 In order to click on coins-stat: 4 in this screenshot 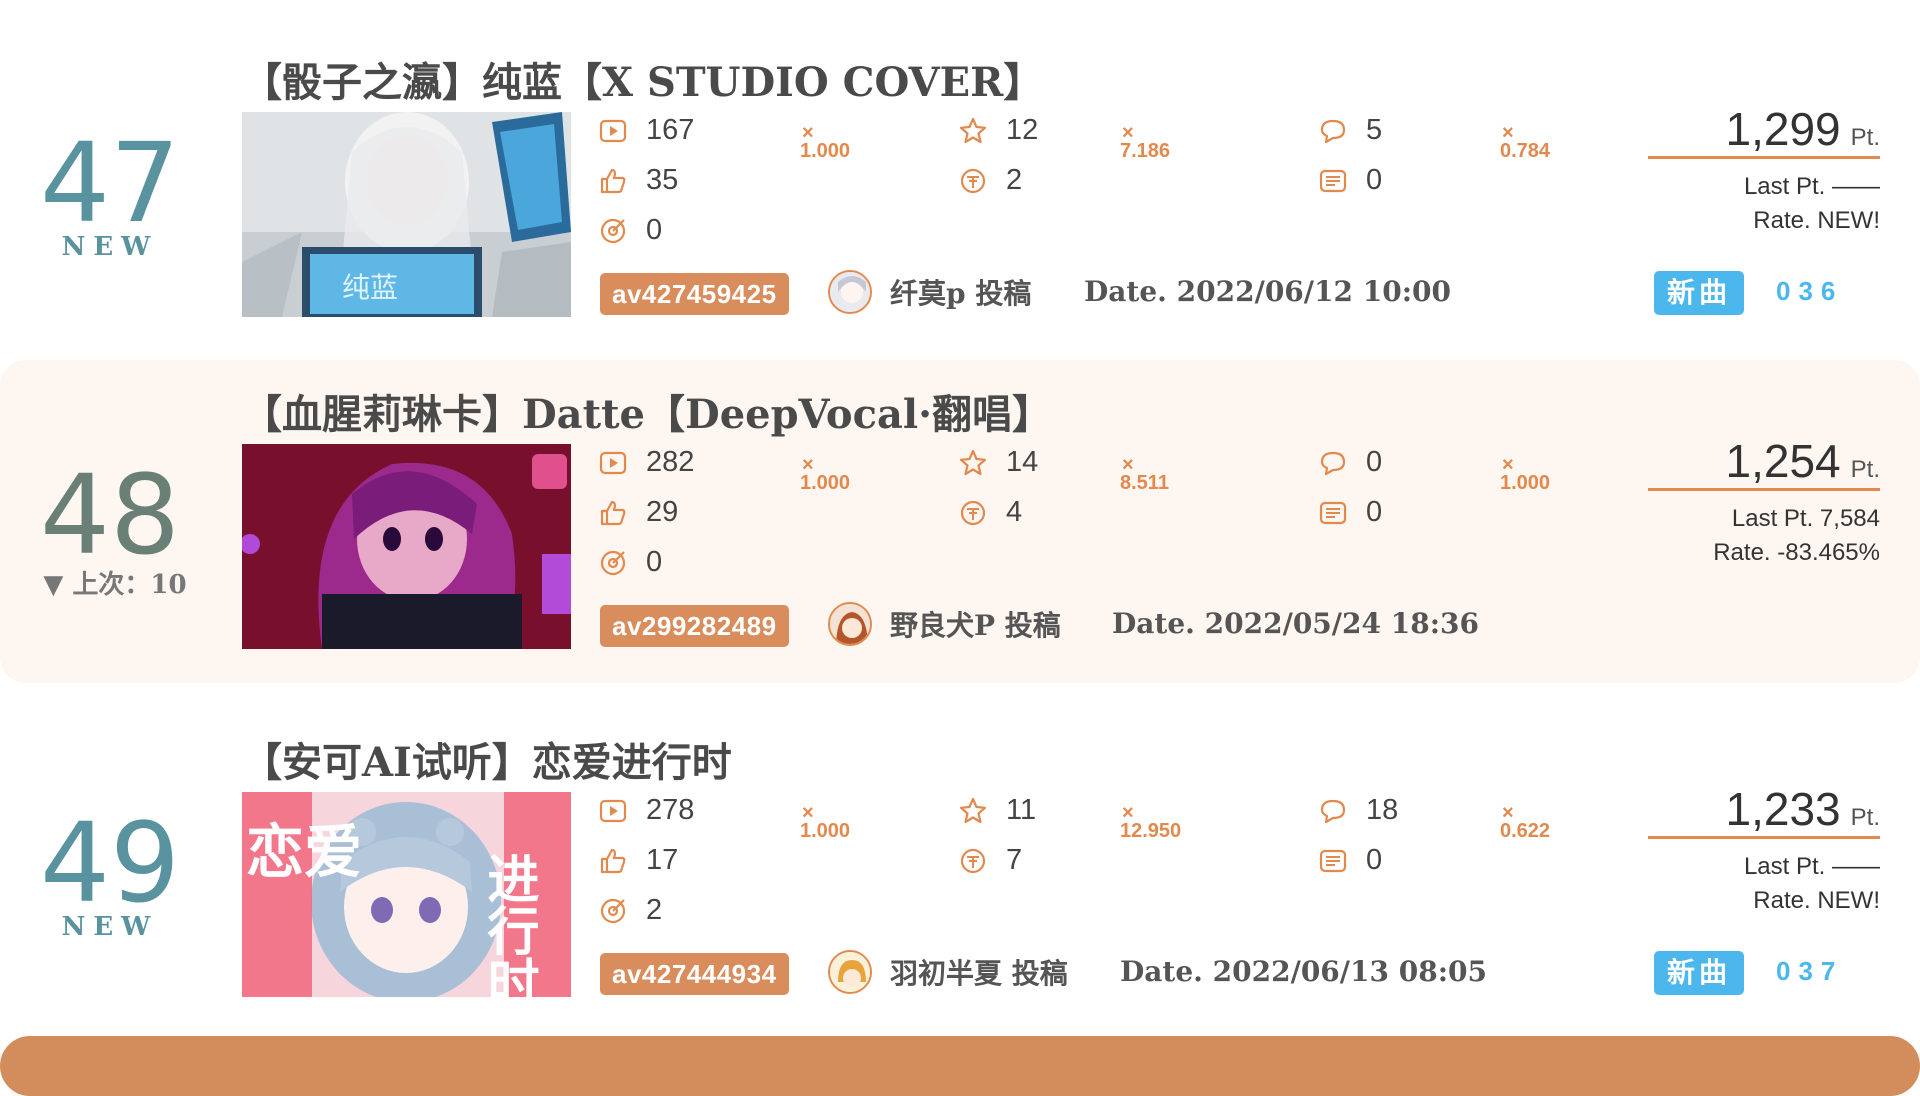, I will do `click(990, 512)`.